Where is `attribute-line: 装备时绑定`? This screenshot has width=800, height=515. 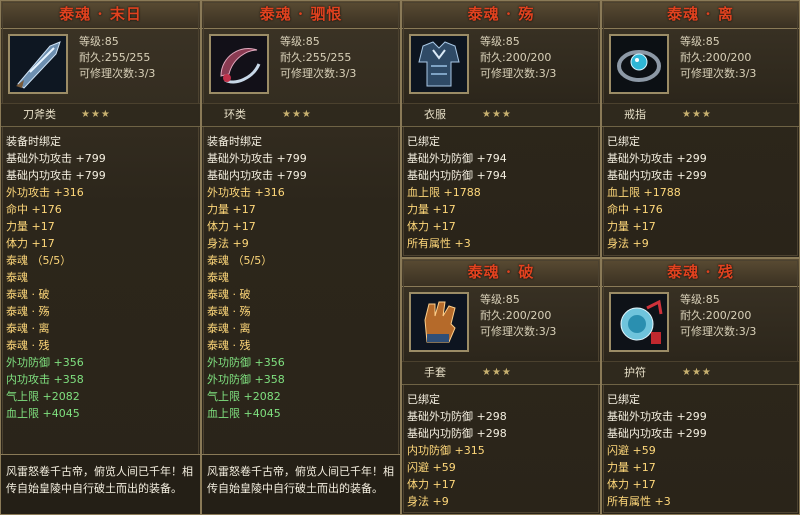
attribute-line: 装备时绑定 is located at coordinates (33, 141).